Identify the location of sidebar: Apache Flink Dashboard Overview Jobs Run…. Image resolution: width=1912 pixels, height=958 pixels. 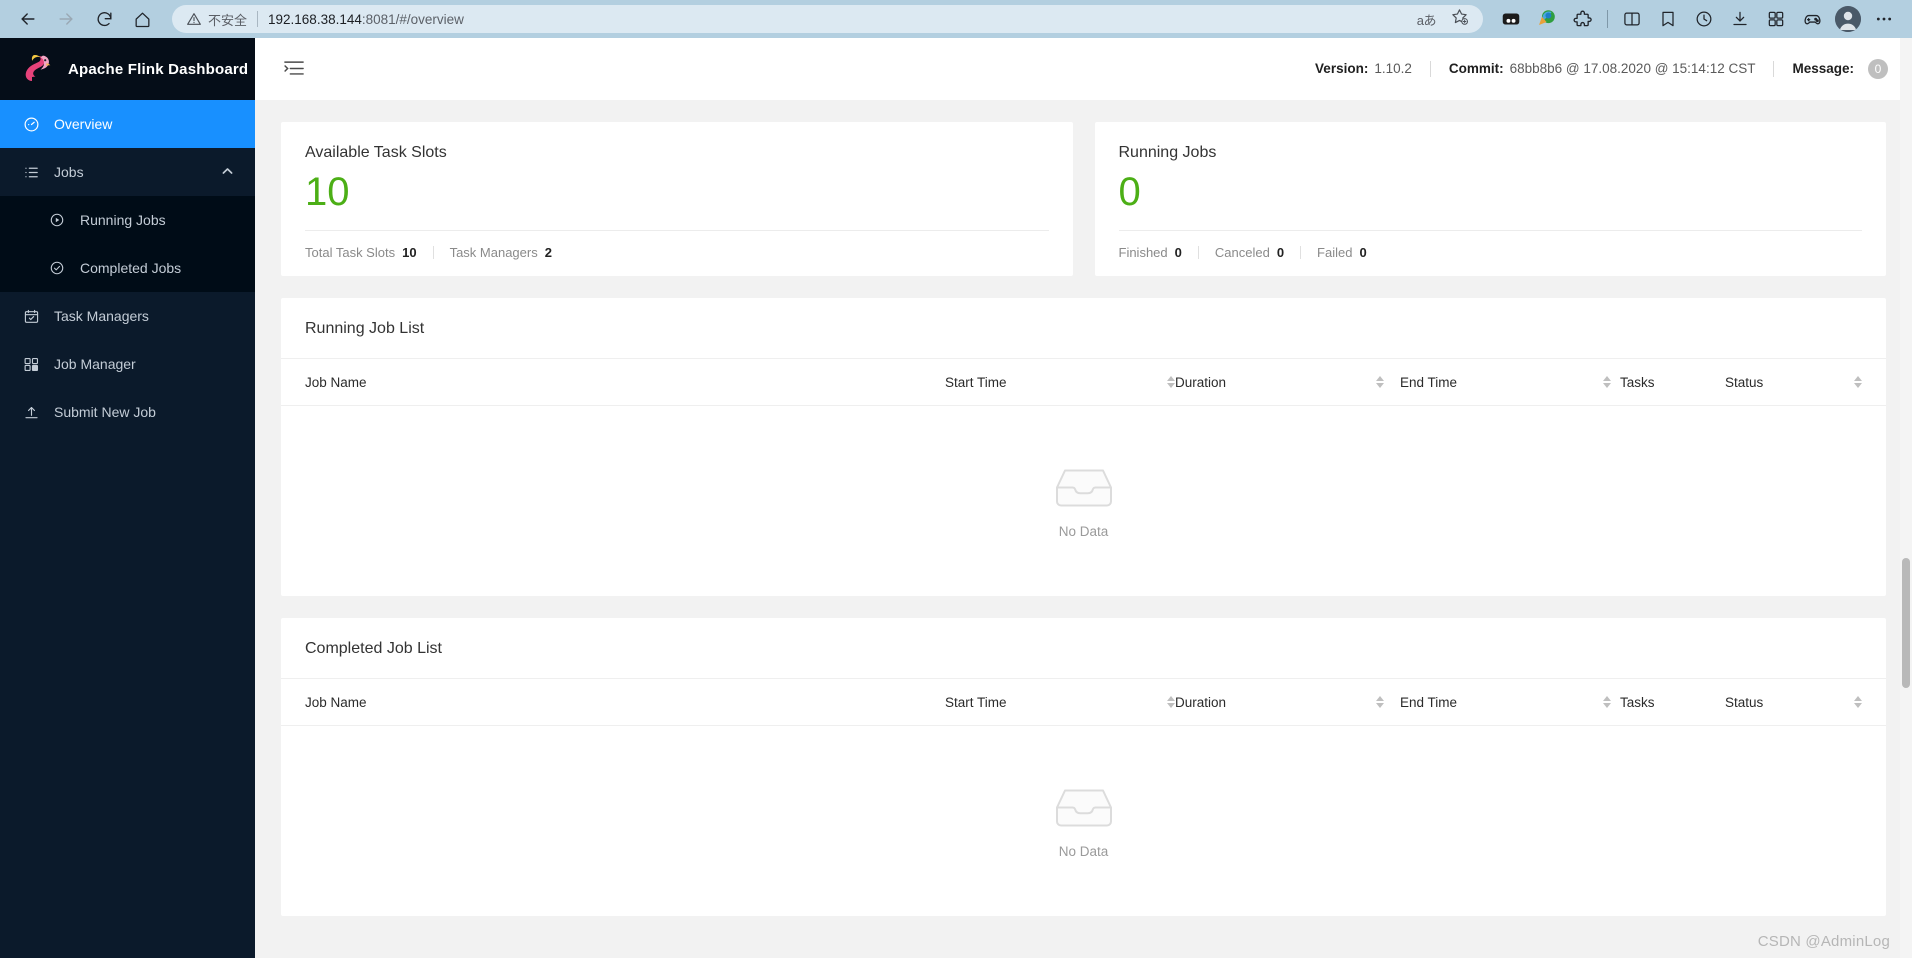
(127, 498).